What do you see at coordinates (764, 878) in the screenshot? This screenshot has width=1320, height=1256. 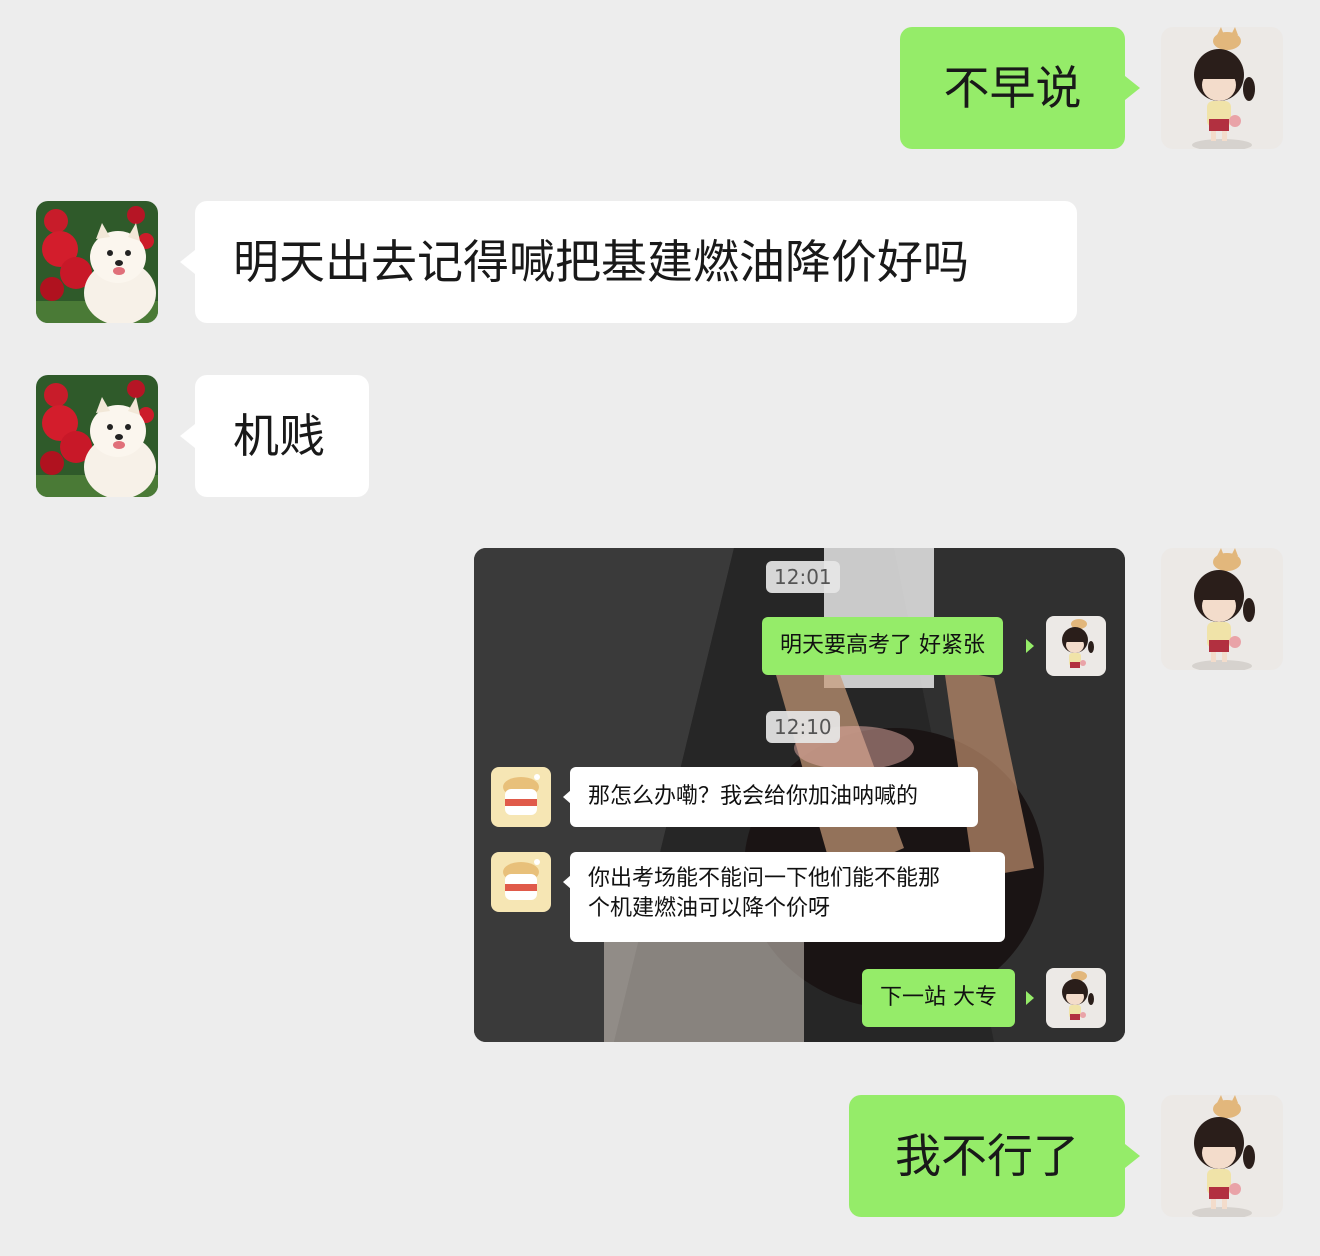 I see `message-text-line: 你出考场能不能问一下他们能不能那` at bounding box center [764, 878].